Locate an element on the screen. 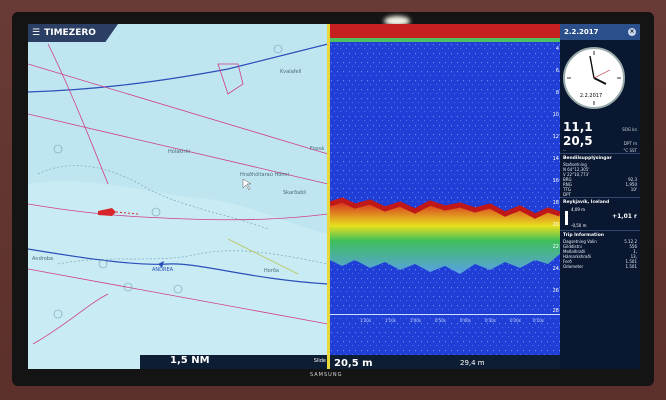 The image size is (666, 400). close-icon: × is located at coordinates (632, 32).